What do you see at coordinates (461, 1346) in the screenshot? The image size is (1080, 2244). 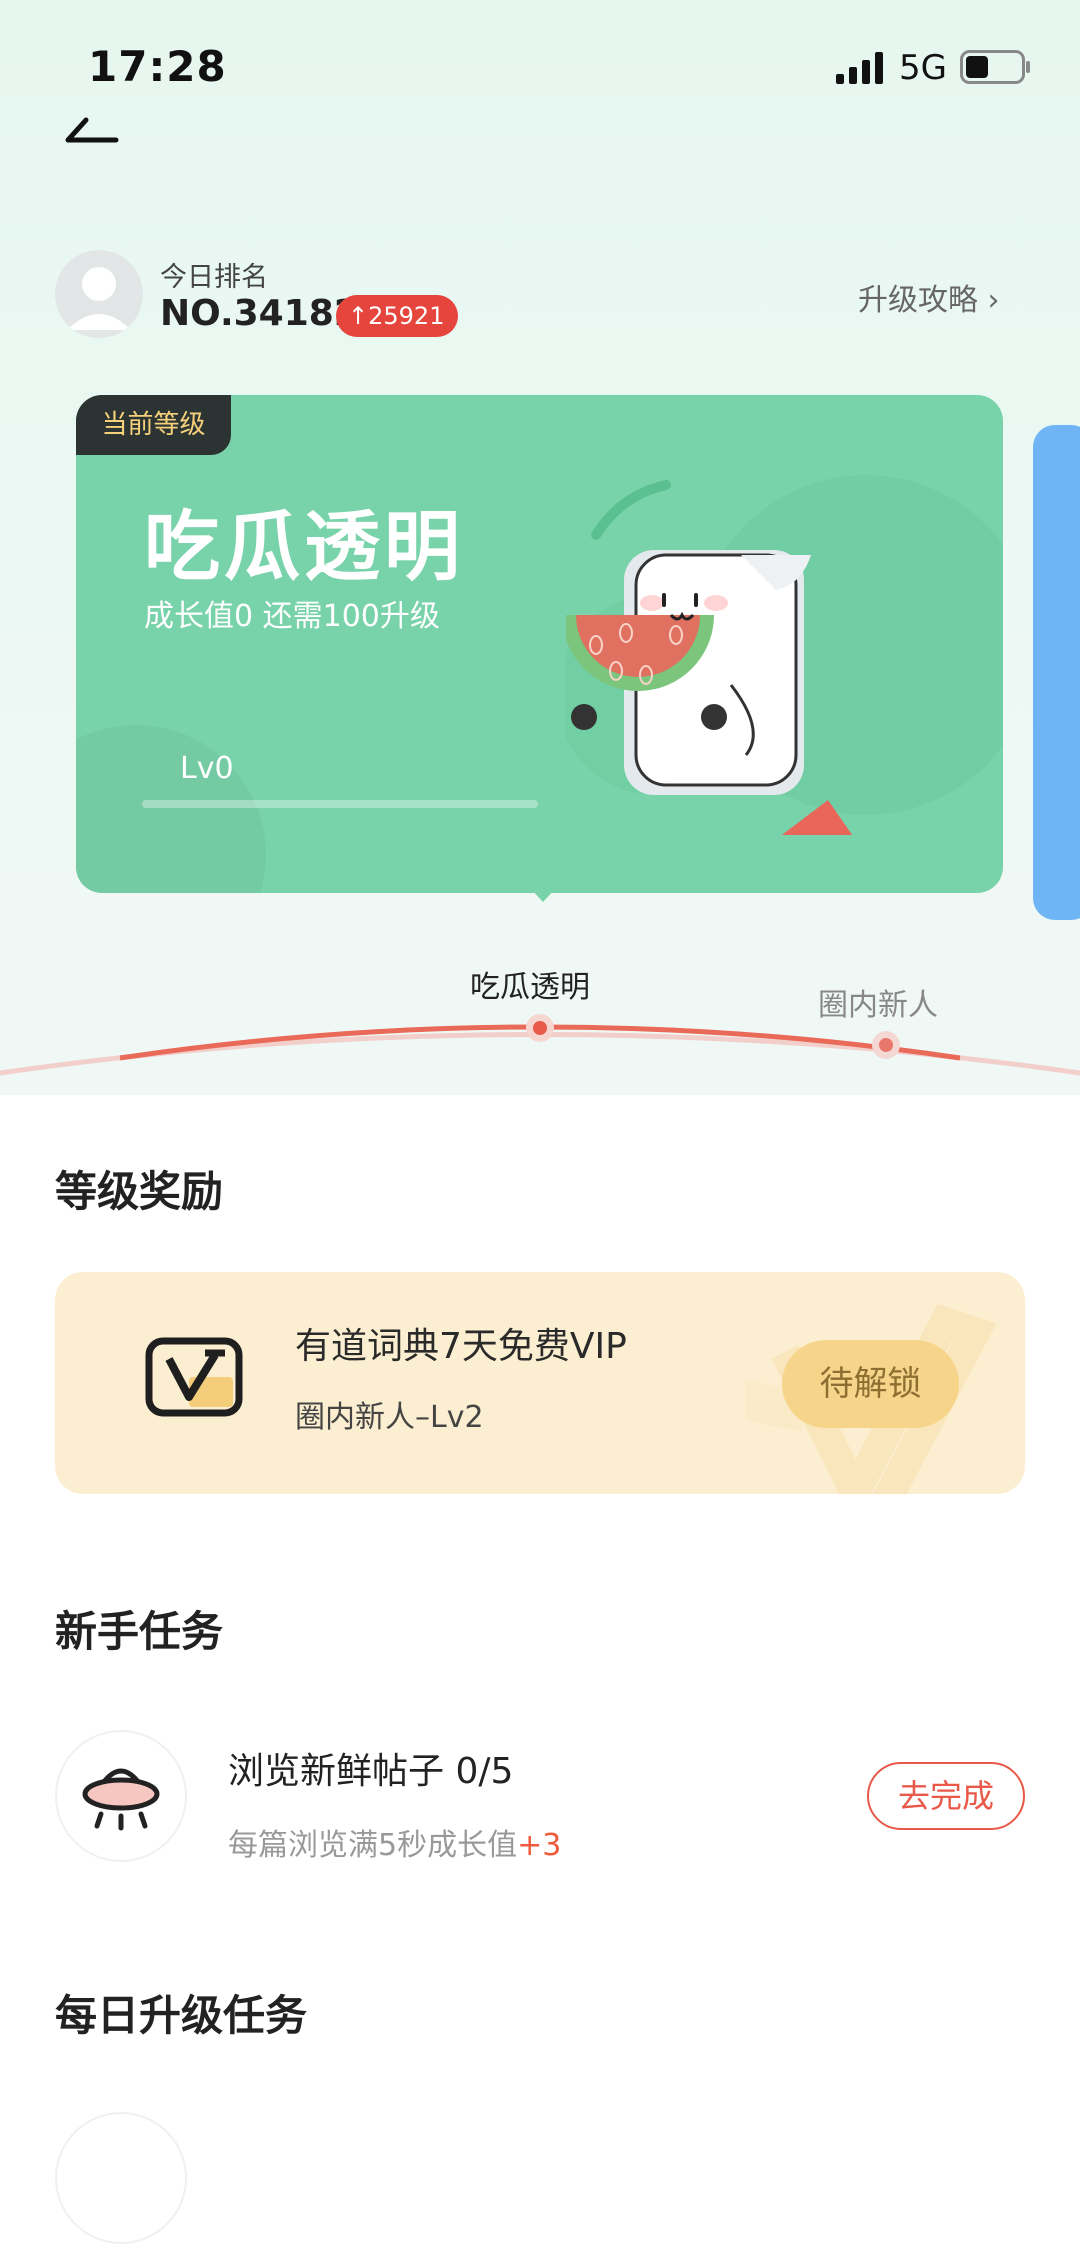 I see `reward-title: 有道词典7天免费VIP` at bounding box center [461, 1346].